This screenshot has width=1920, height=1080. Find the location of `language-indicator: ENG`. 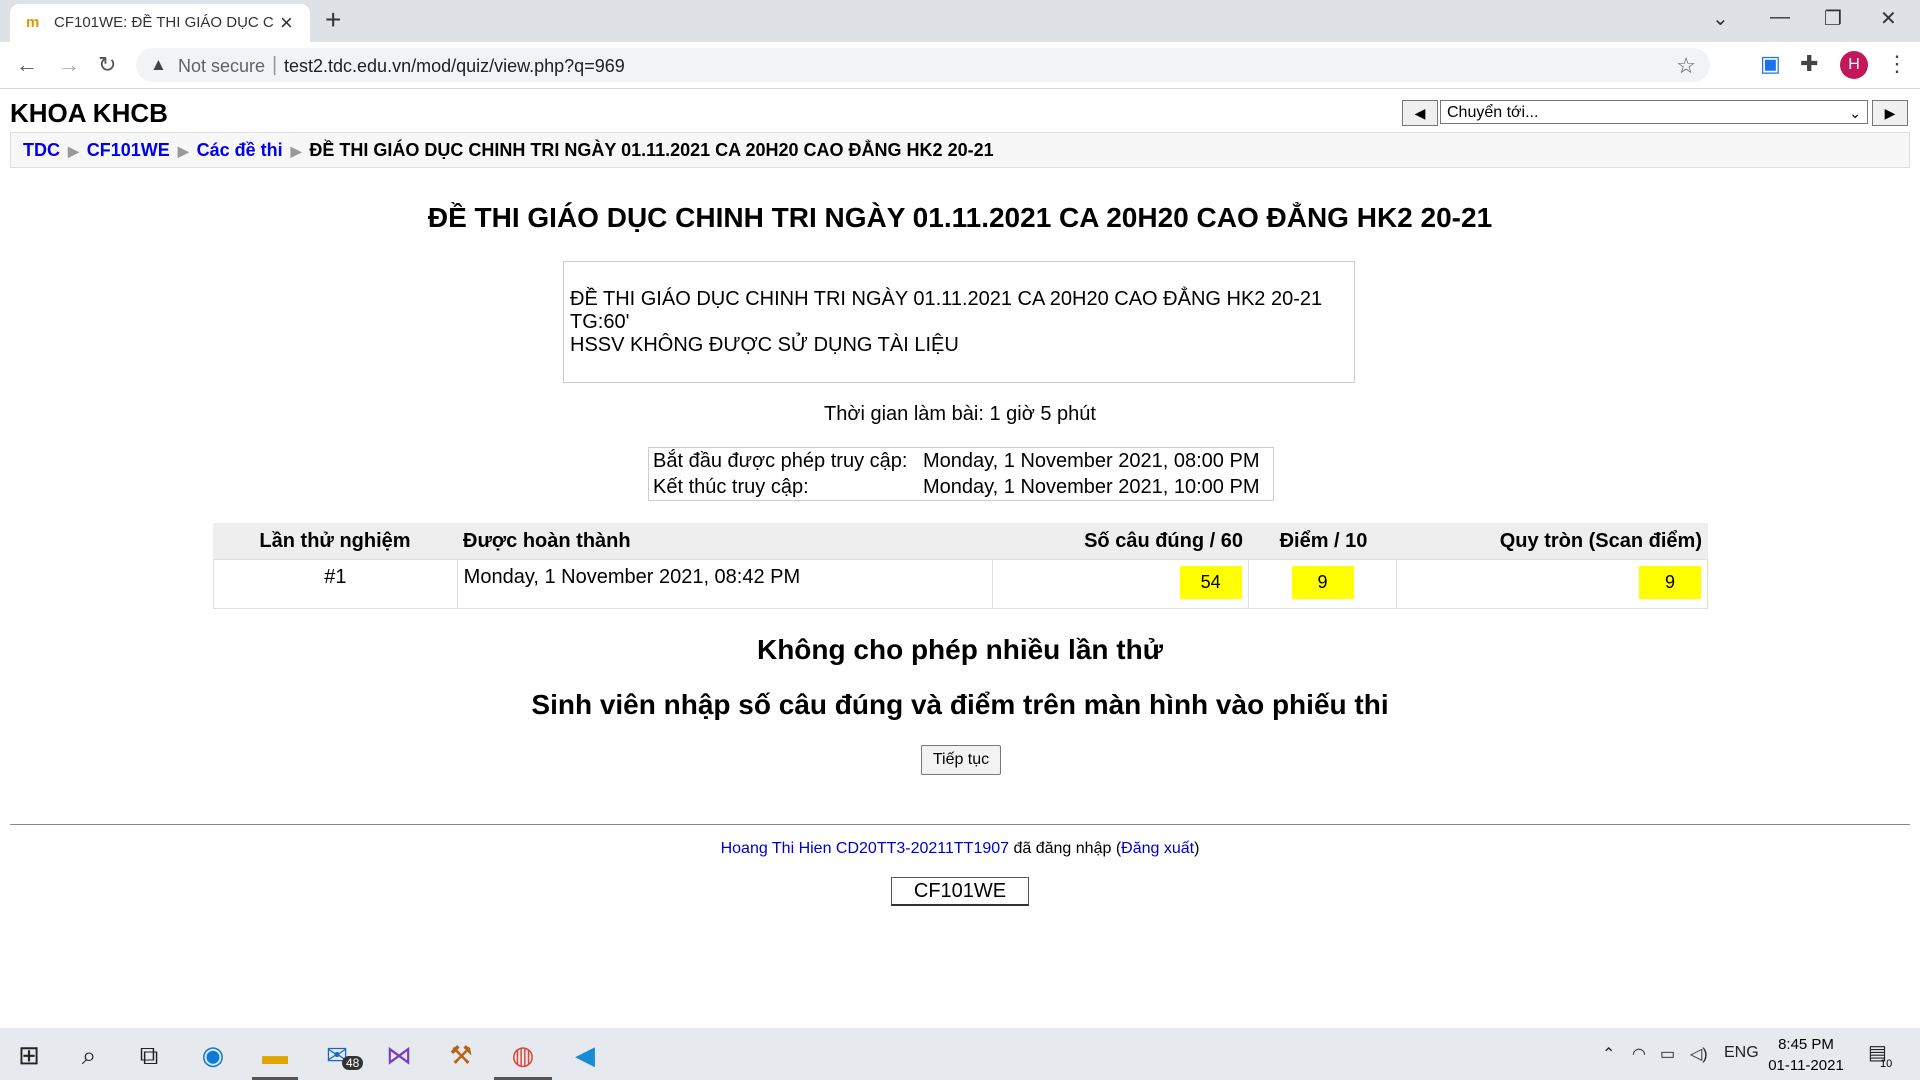

language-indicator: ENG is located at coordinates (1741, 1053).